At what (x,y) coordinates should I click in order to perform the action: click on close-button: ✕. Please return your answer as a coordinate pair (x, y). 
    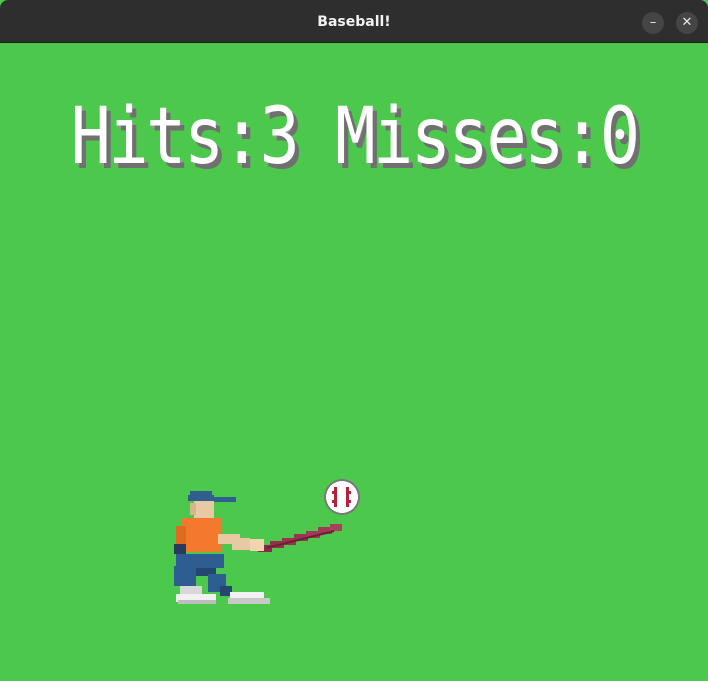
    Looking at the image, I should click on (687, 23).